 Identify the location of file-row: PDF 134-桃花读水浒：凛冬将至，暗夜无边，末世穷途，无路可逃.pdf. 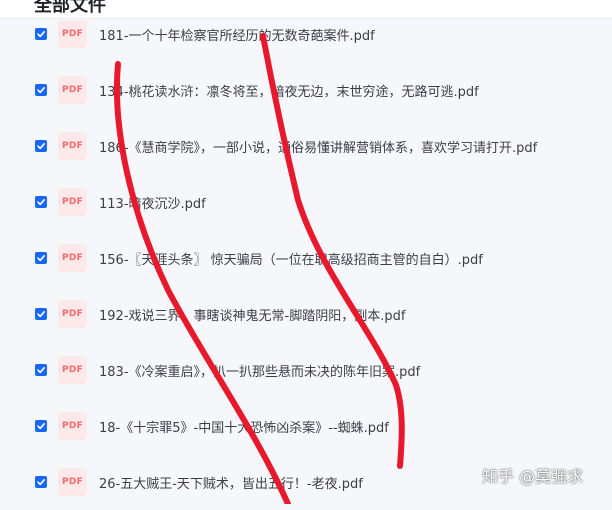
(306, 90).